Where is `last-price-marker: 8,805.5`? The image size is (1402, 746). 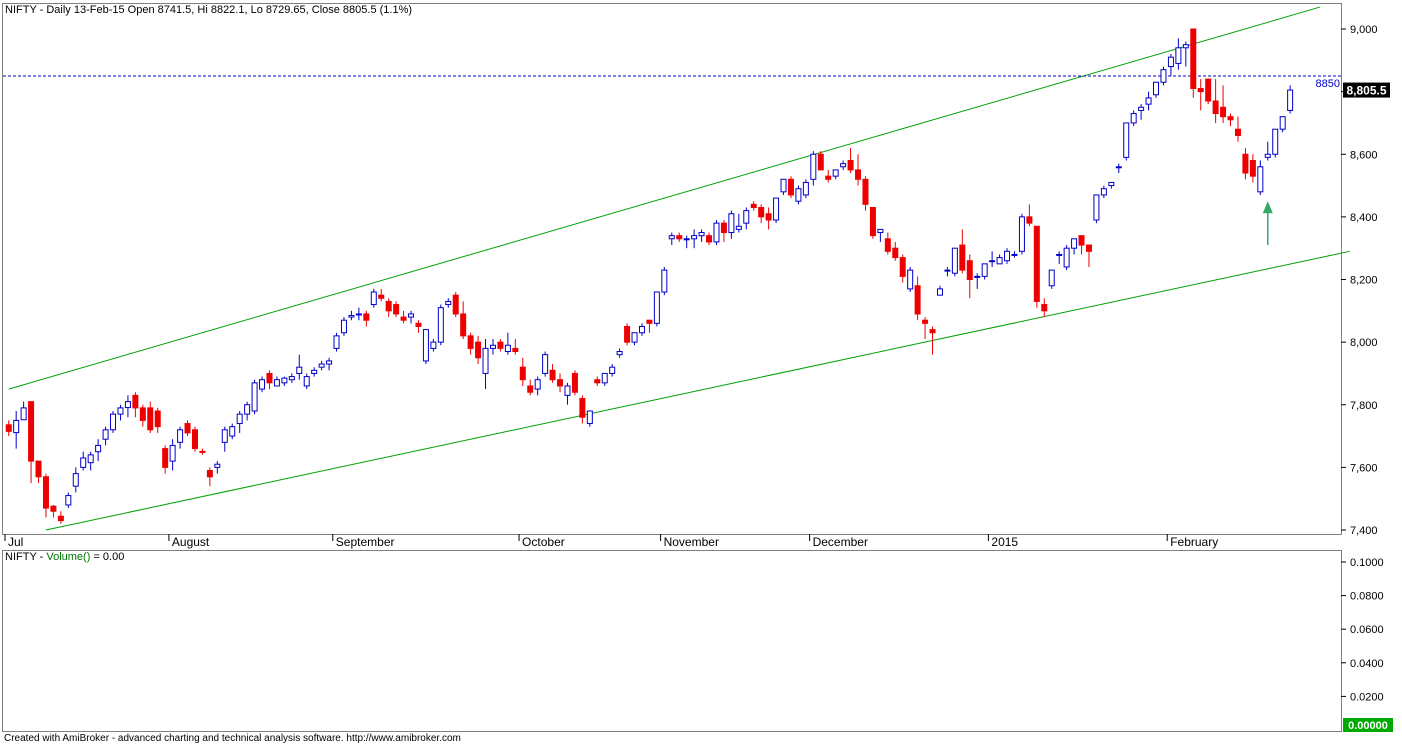 last-price-marker: 8,805.5 is located at coordinates (1366, 90).